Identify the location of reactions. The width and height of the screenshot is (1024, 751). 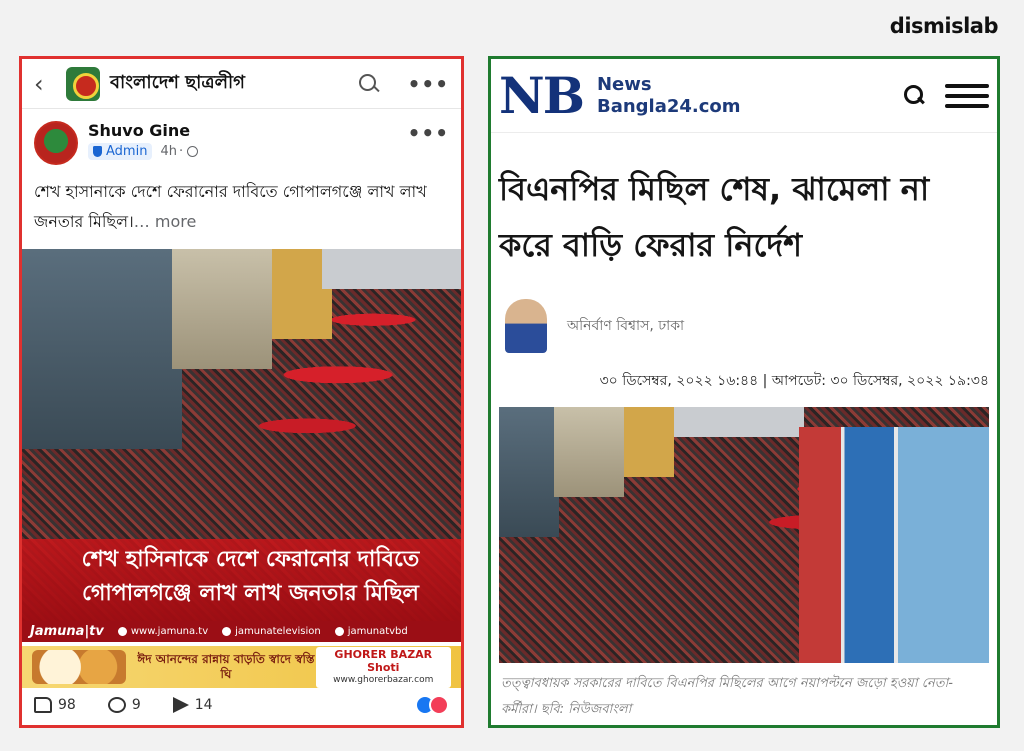
(432, 705).